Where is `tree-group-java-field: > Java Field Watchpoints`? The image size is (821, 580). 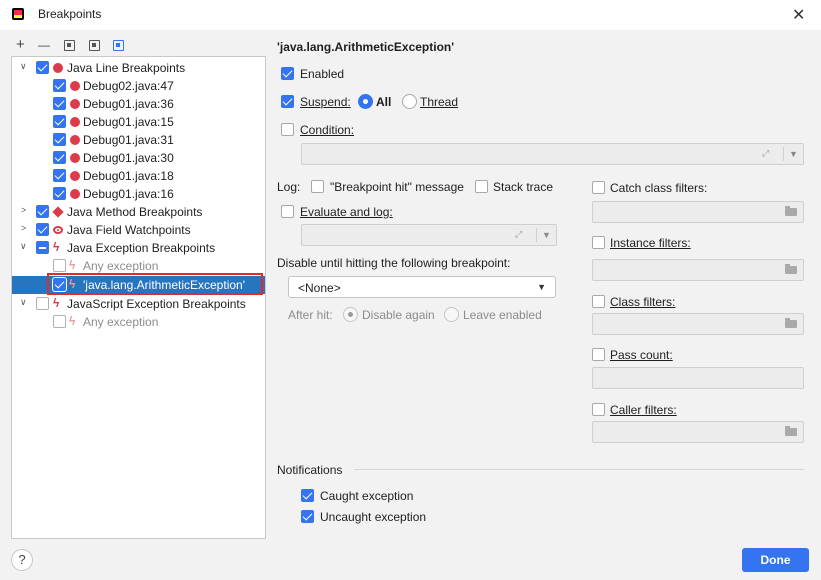
tree-group-java-field: > Java Field Watchpoints is located at coordinates (138, 230).